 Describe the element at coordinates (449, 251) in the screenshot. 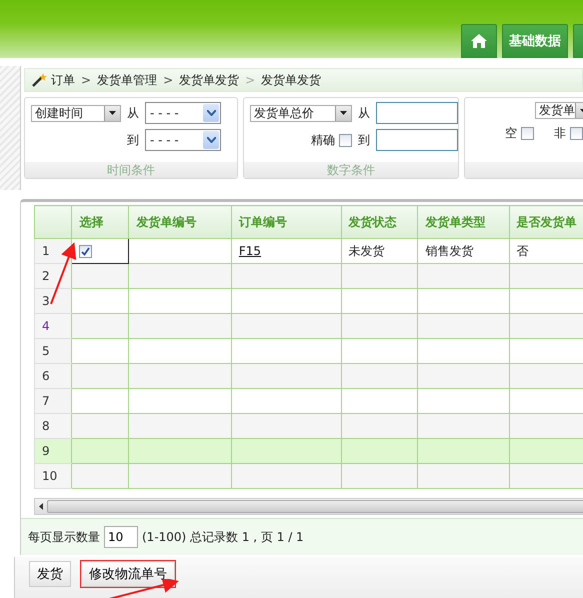

I see `table-cell: 销售发货` at that location.